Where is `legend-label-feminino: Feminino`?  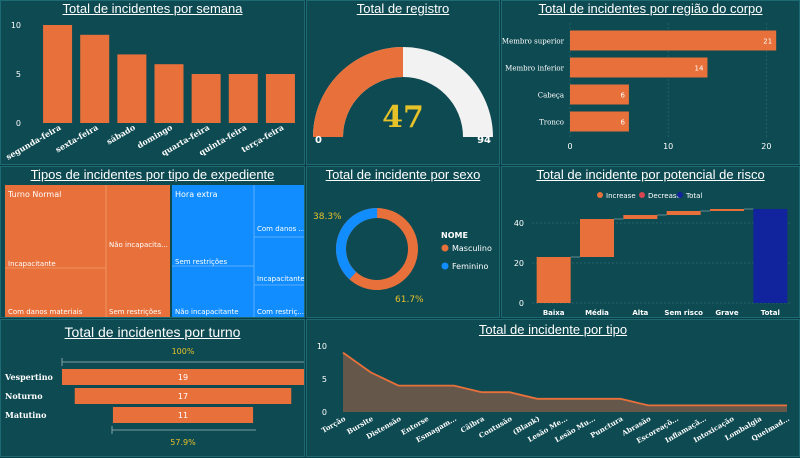
legend-label-feminino: Feminino is located at coordinates (470, 266).